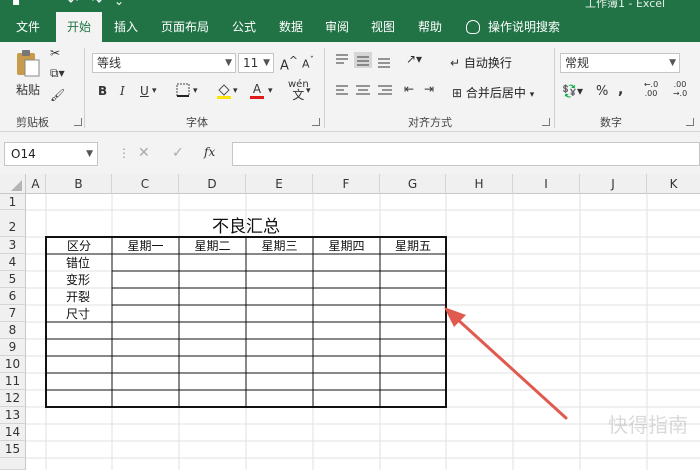 The image size is (700, 470). What do you see at coordinates (620, 63) in the screenshot?
I see `number-format-select: 常规 ▼` at bounding box center [620, 63].